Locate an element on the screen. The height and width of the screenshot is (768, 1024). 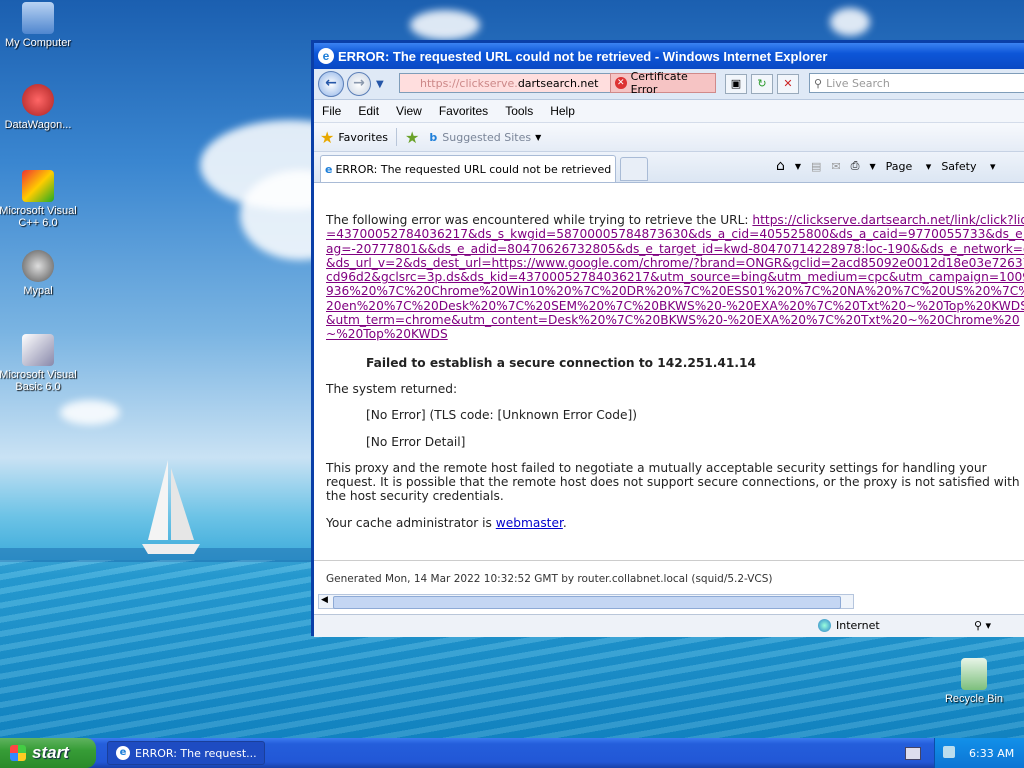
desktop-icon-label: Recycle Bin is located at coordinates (974, 699).